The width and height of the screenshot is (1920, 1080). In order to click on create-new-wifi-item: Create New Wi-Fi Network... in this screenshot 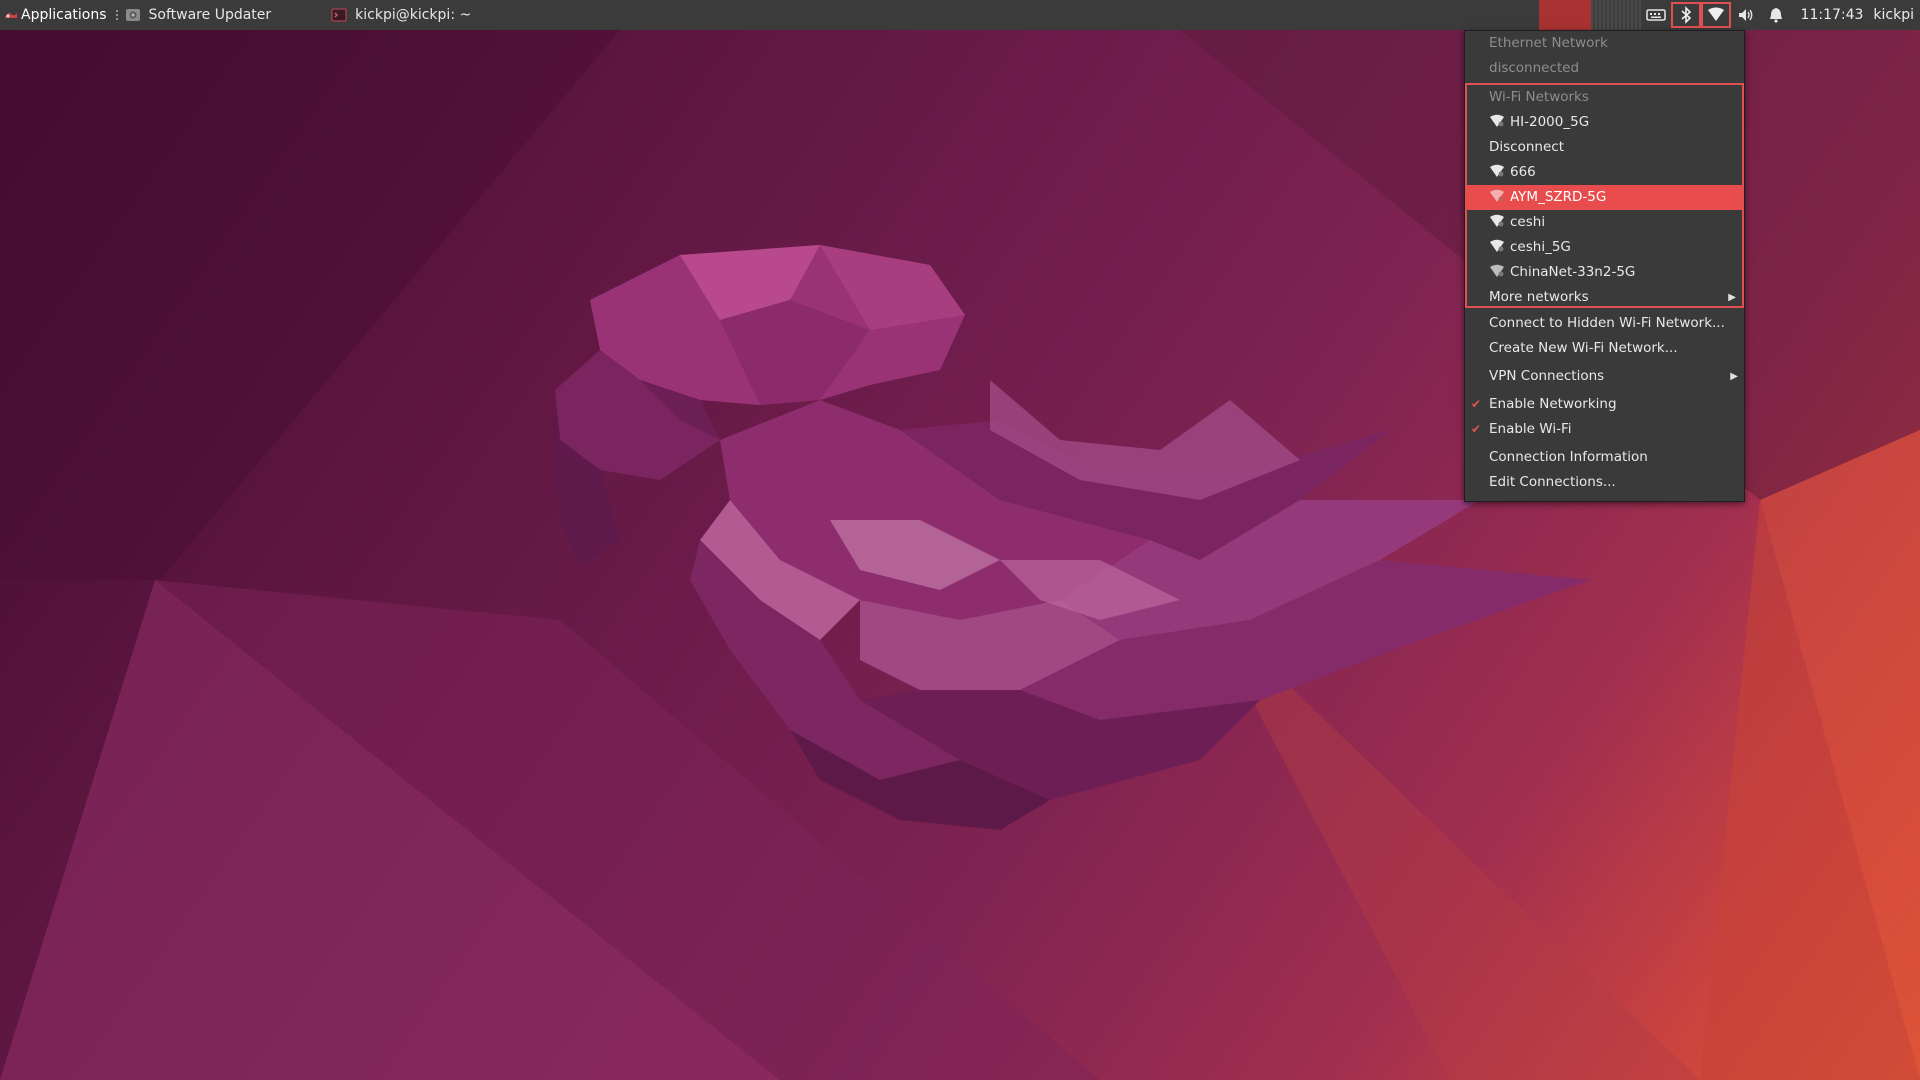, I will do `click(1604, 348)`.